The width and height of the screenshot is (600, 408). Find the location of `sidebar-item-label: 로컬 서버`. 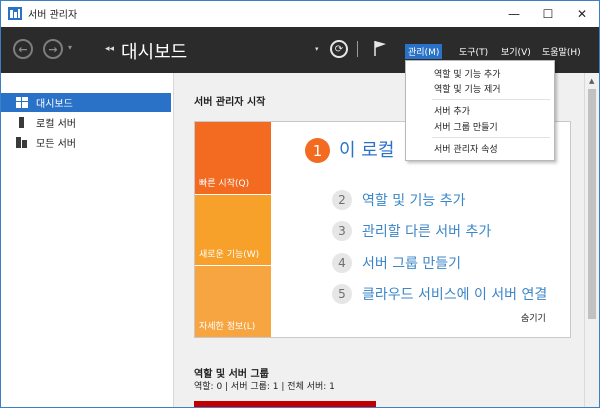

sidebar-item-label: 로컬 서버 is located at coordinates (56, 124).